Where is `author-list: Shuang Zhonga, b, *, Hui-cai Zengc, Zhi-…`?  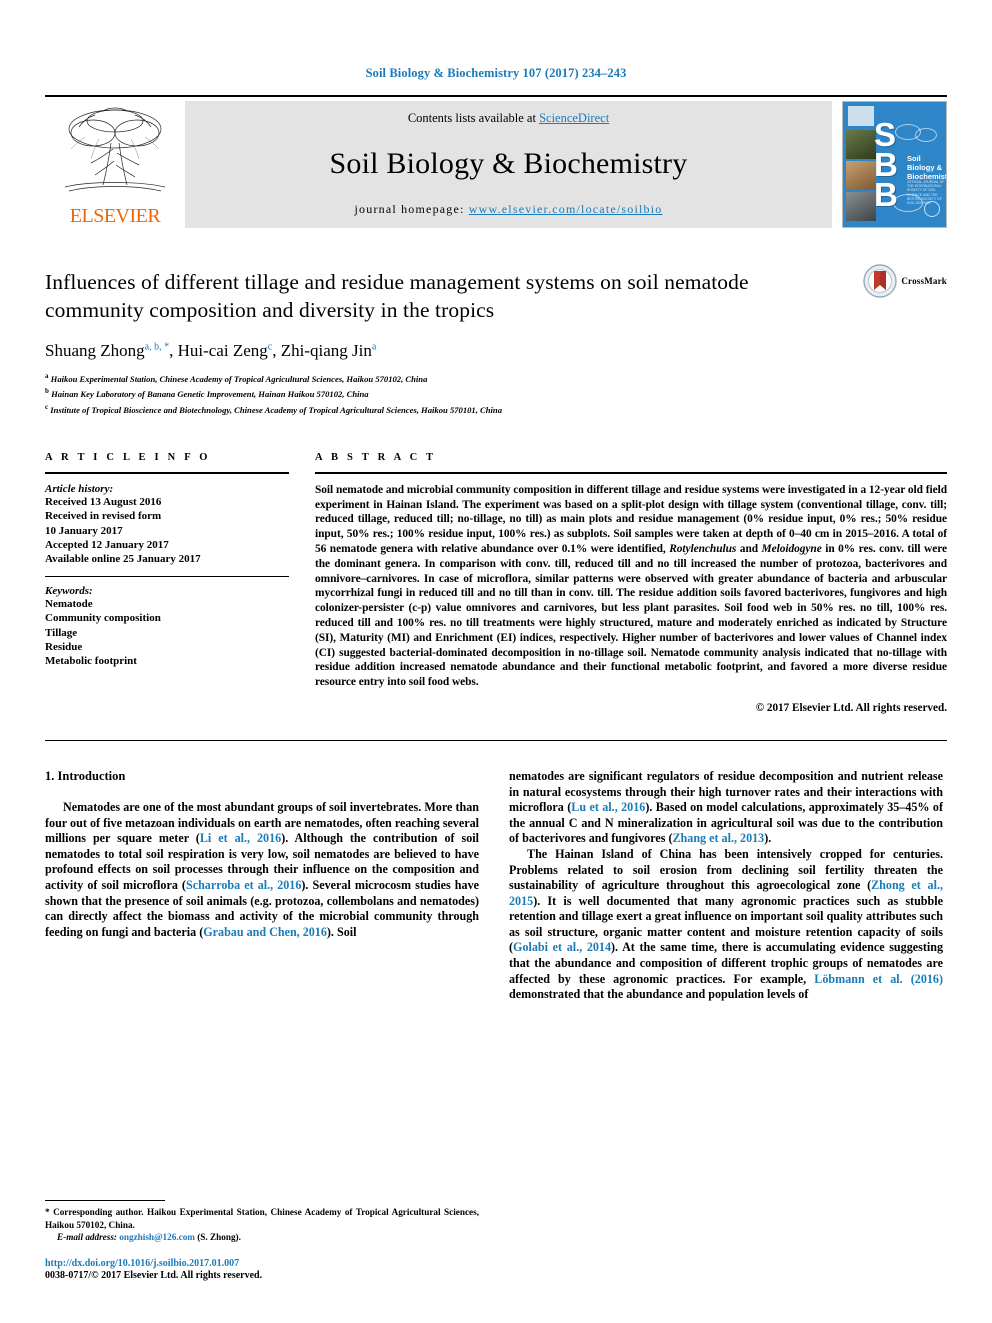
author-list: Shuang Zhonga, b, *, Hui-cai Zengc, Zhi-… is located at coordinates (211, 350).